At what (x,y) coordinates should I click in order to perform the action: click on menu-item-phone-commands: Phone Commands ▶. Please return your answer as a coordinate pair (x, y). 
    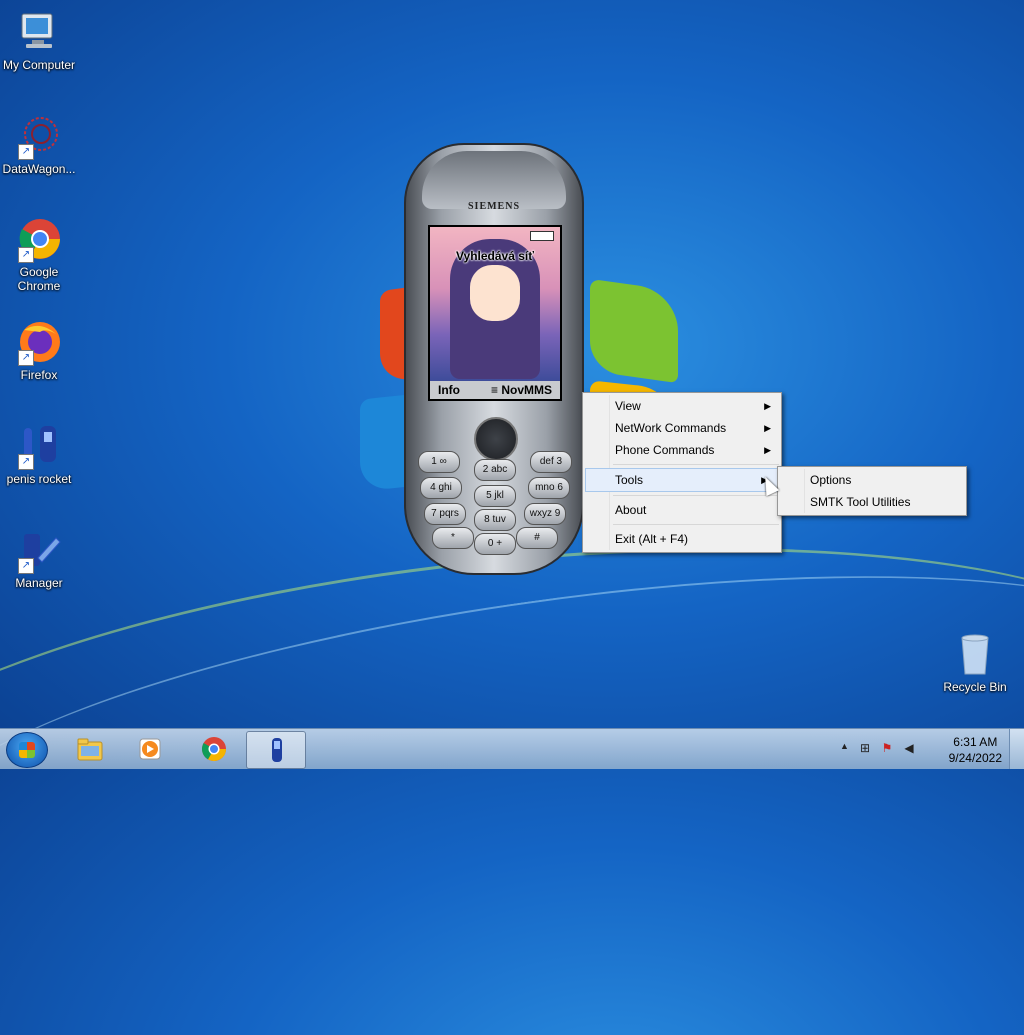
    Looking at the image, I should click on (682, 450).